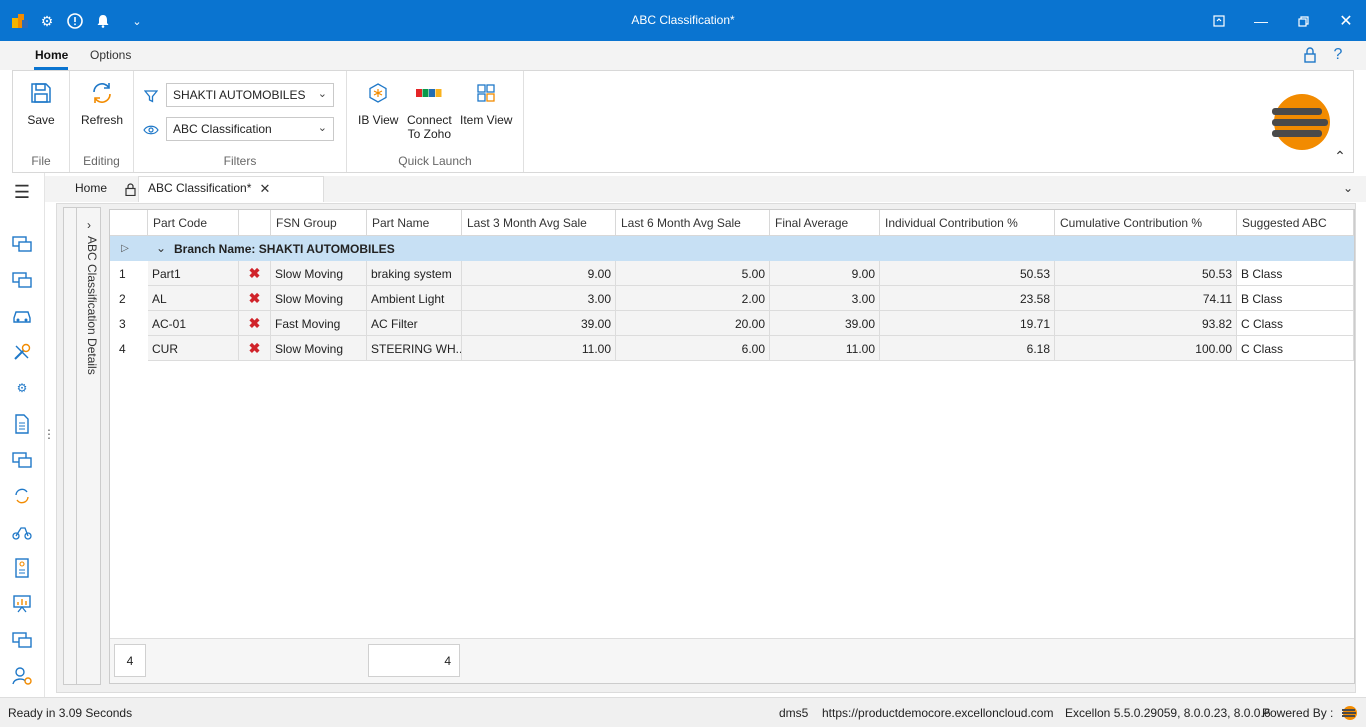  Describe the element at coordinates (319, 323) in the screenshot. I see `cell-fsn-group: Fast Moving` at that location.